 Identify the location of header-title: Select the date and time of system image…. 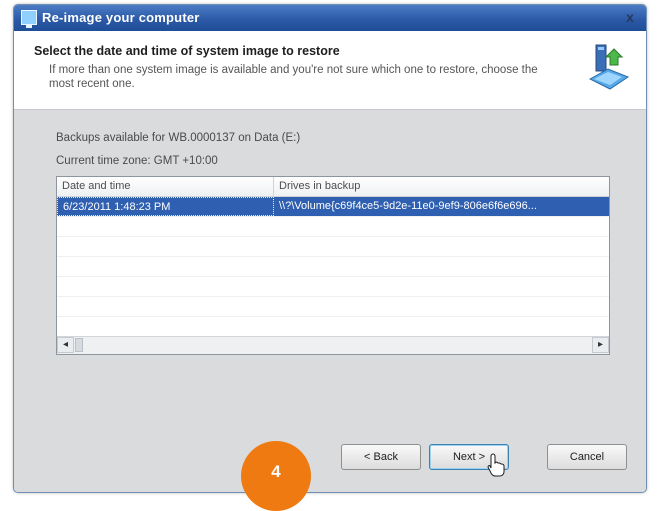
(187, 51).